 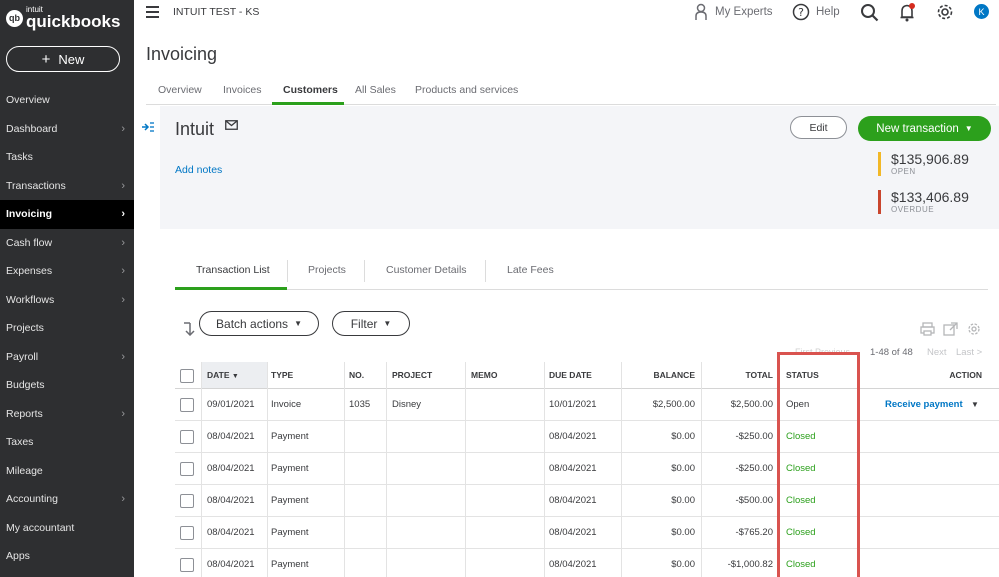 I want to click on filter-button: Filter ▼, so click(x=371, y=323).